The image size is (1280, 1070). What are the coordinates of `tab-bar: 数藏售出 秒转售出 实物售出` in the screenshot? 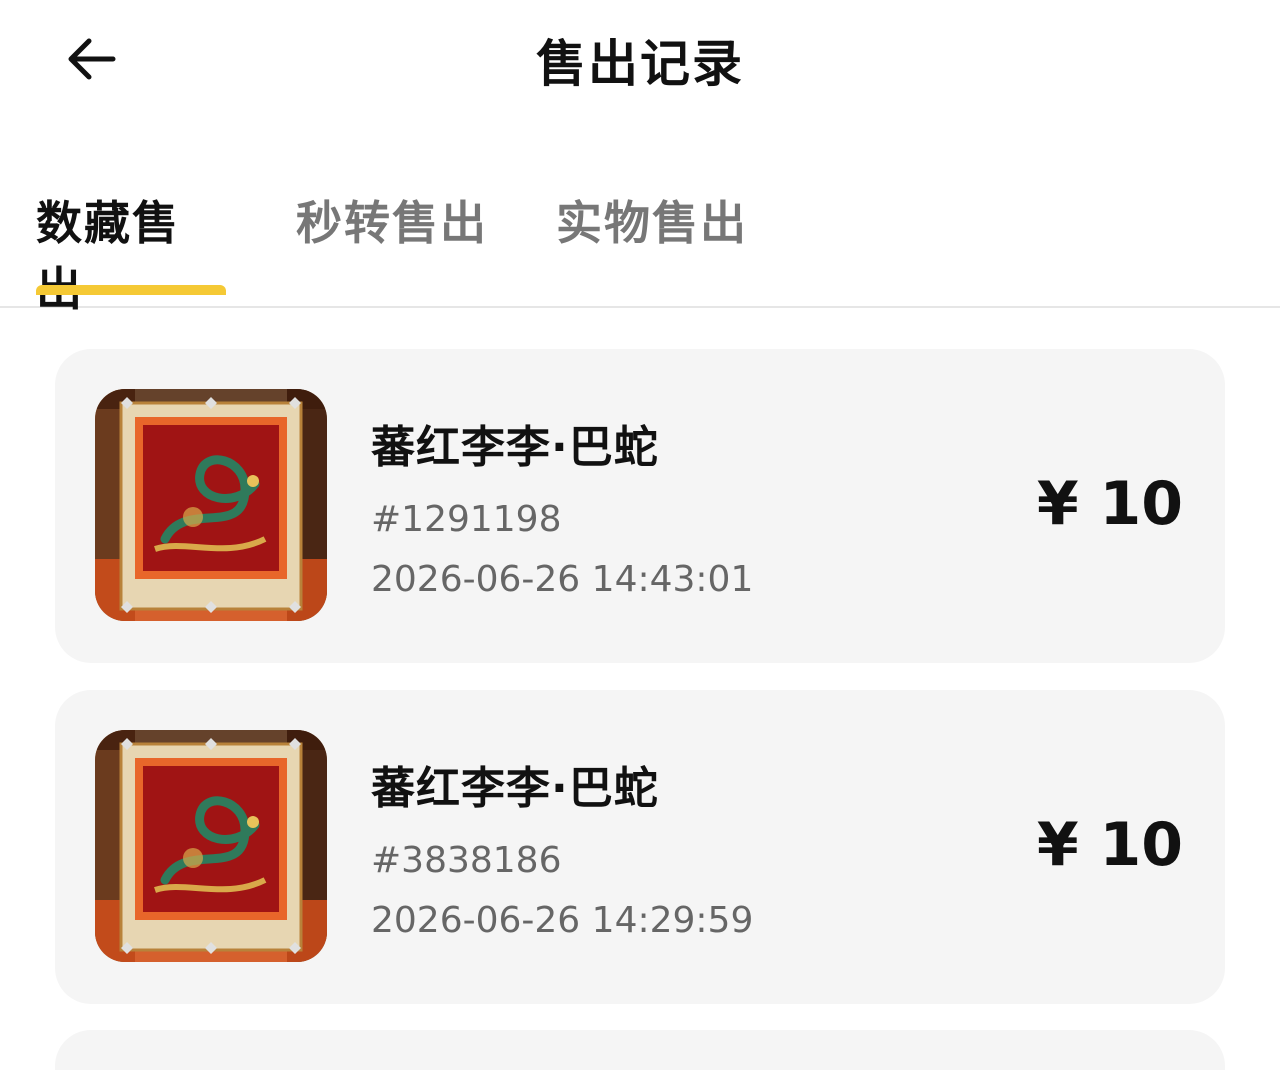 It's located at (640, 248).